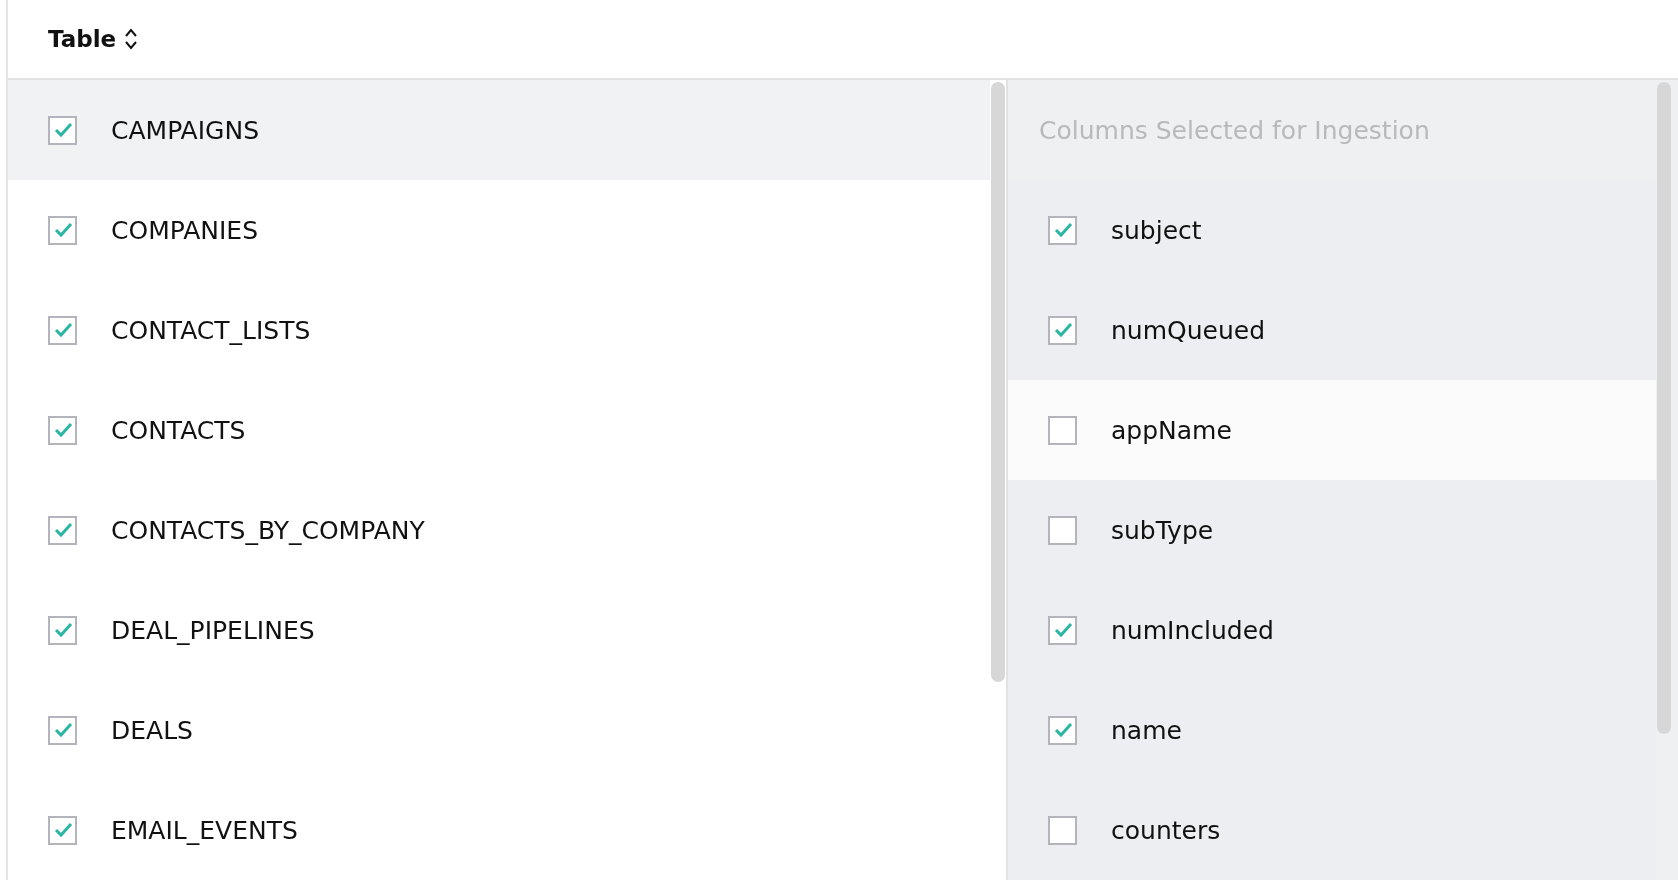 The height and width of the screenshot is (880, 1678). What do you see at coordinates (211, 330) in the screenshot?
I see `row-label: CONTACT_LISTS` at bounding box center [211, 330].